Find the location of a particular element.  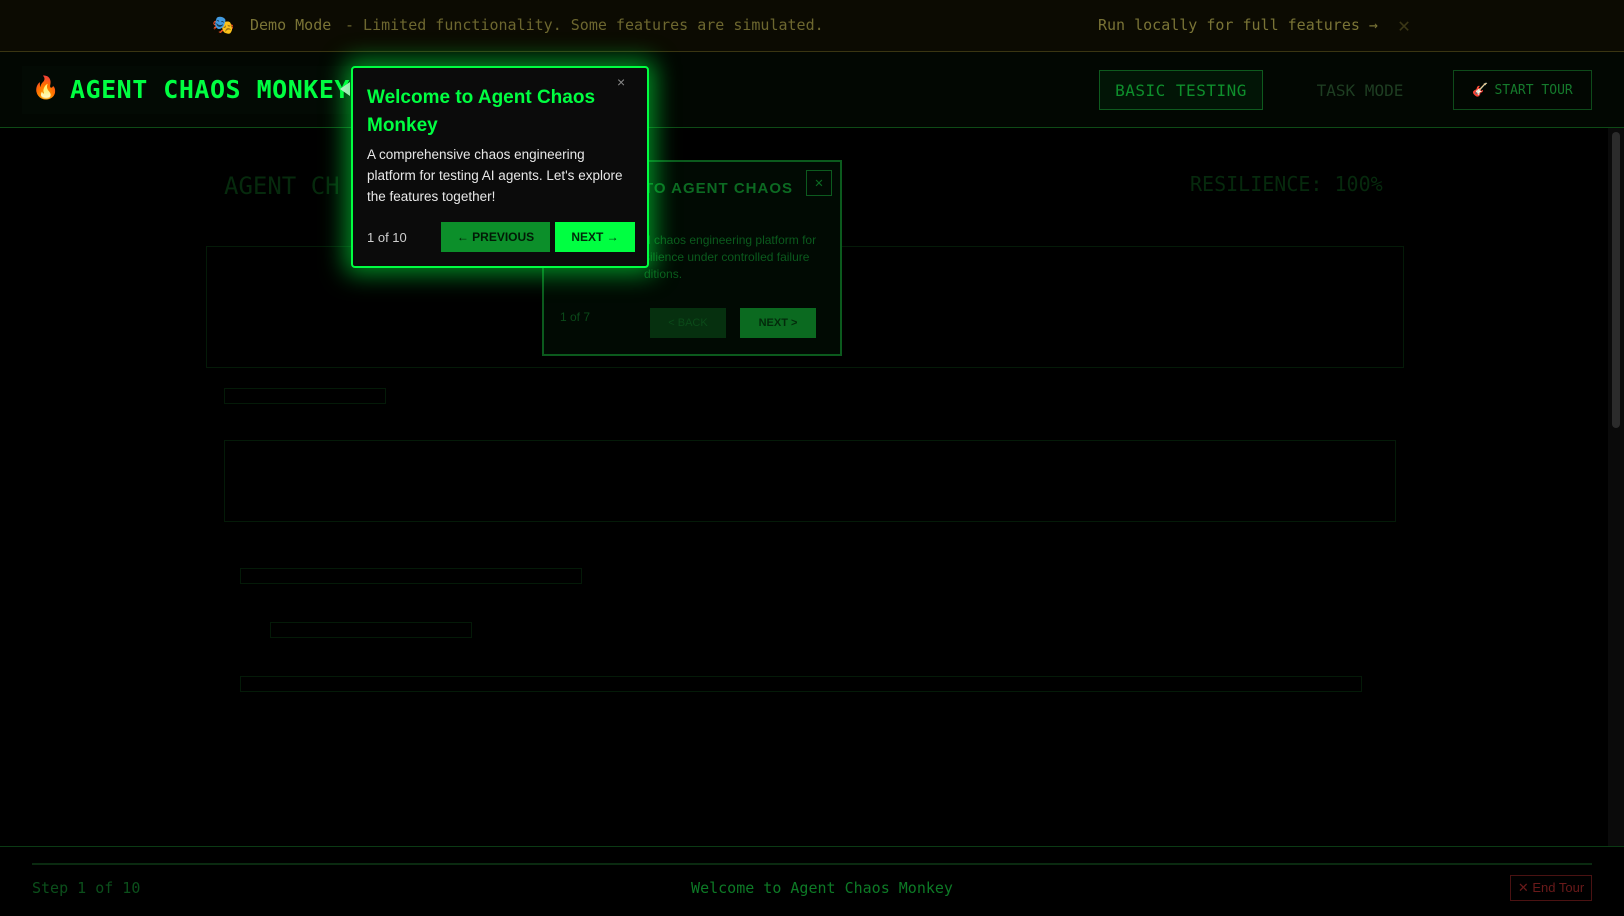

resilience-score: RESILIENCE: 100% is located at coordinates (1286, 184).